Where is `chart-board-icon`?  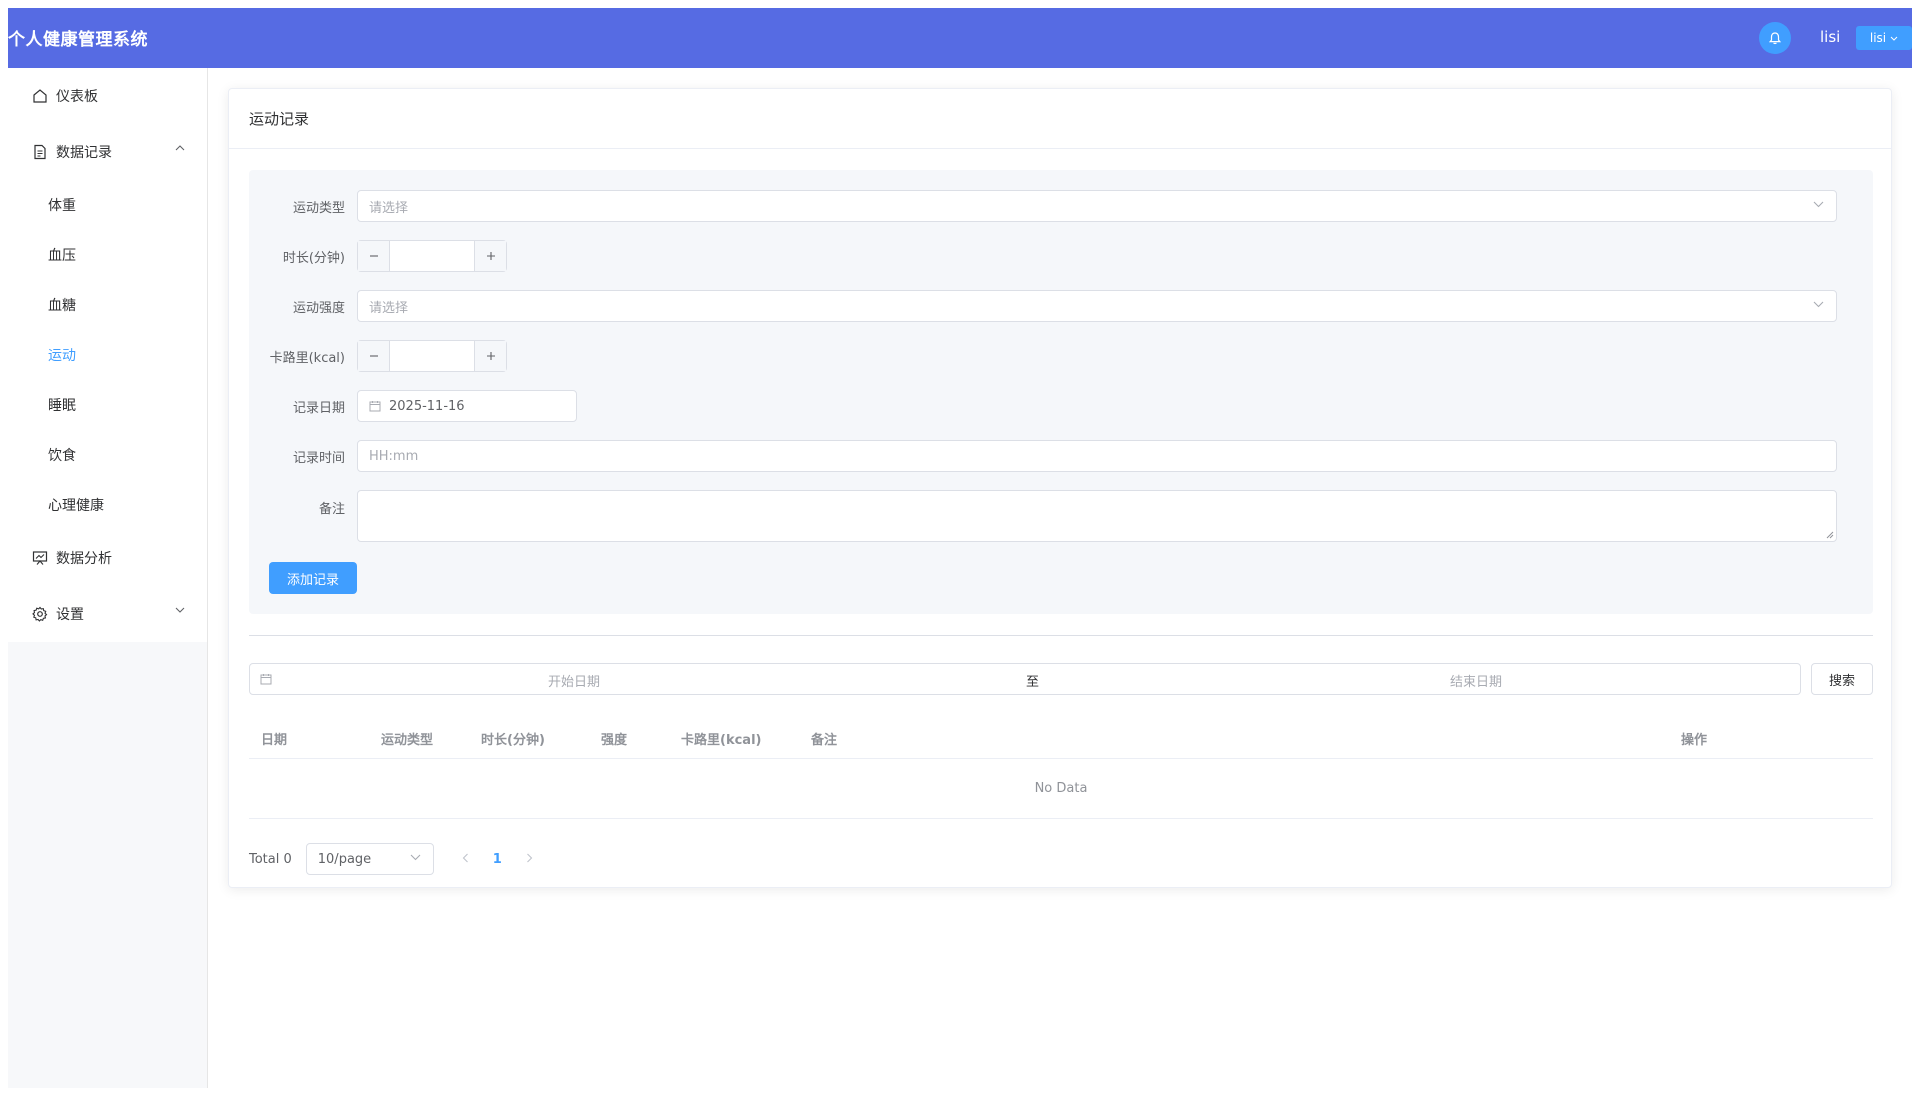
chart-board-icon is located at coordinates (40, 558).